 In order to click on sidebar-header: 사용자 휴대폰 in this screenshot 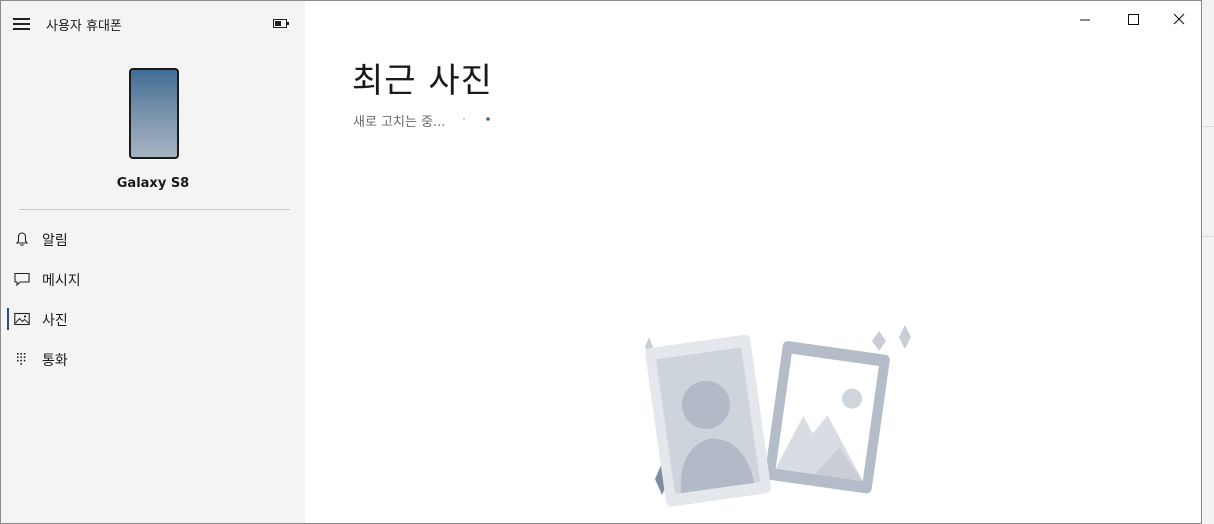, I will do `click(153, 23)`.